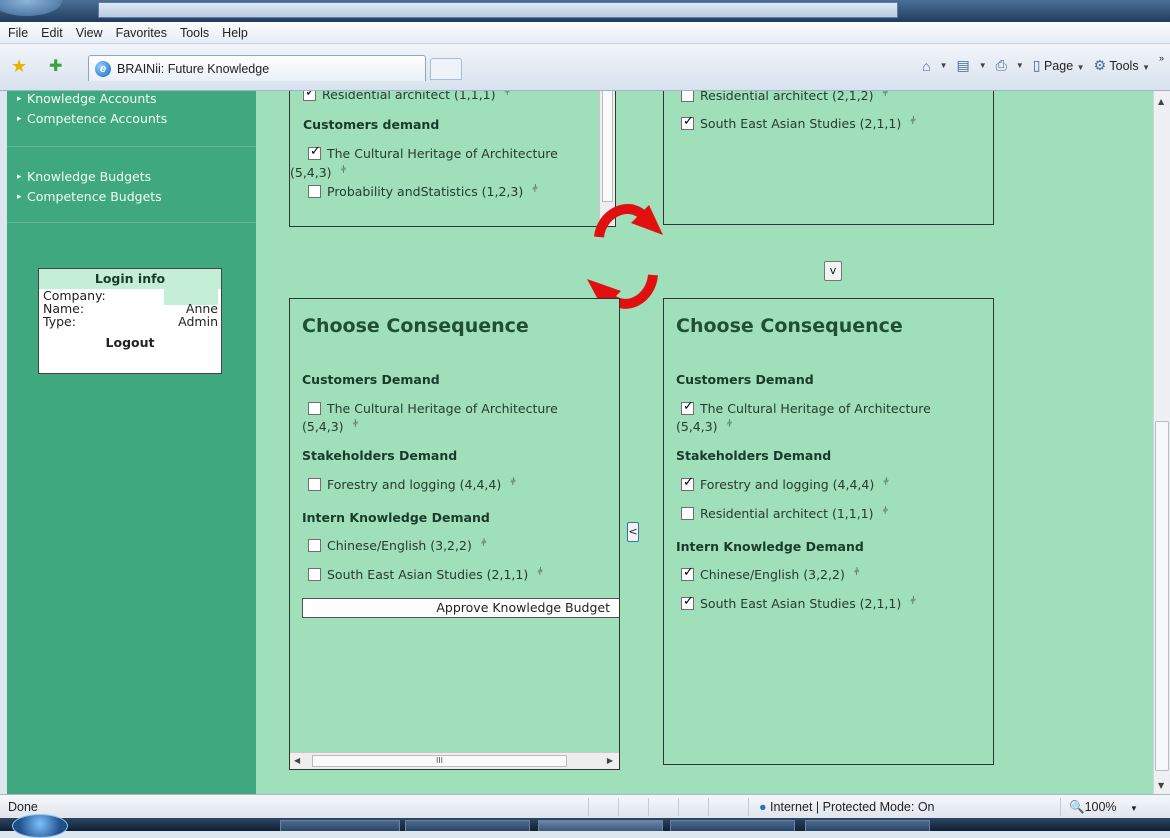 This screenshot has width=1170, height=838. I want to click on right-residential-row: Residential architect (1,1,1) ⫩, so click(784, 513).